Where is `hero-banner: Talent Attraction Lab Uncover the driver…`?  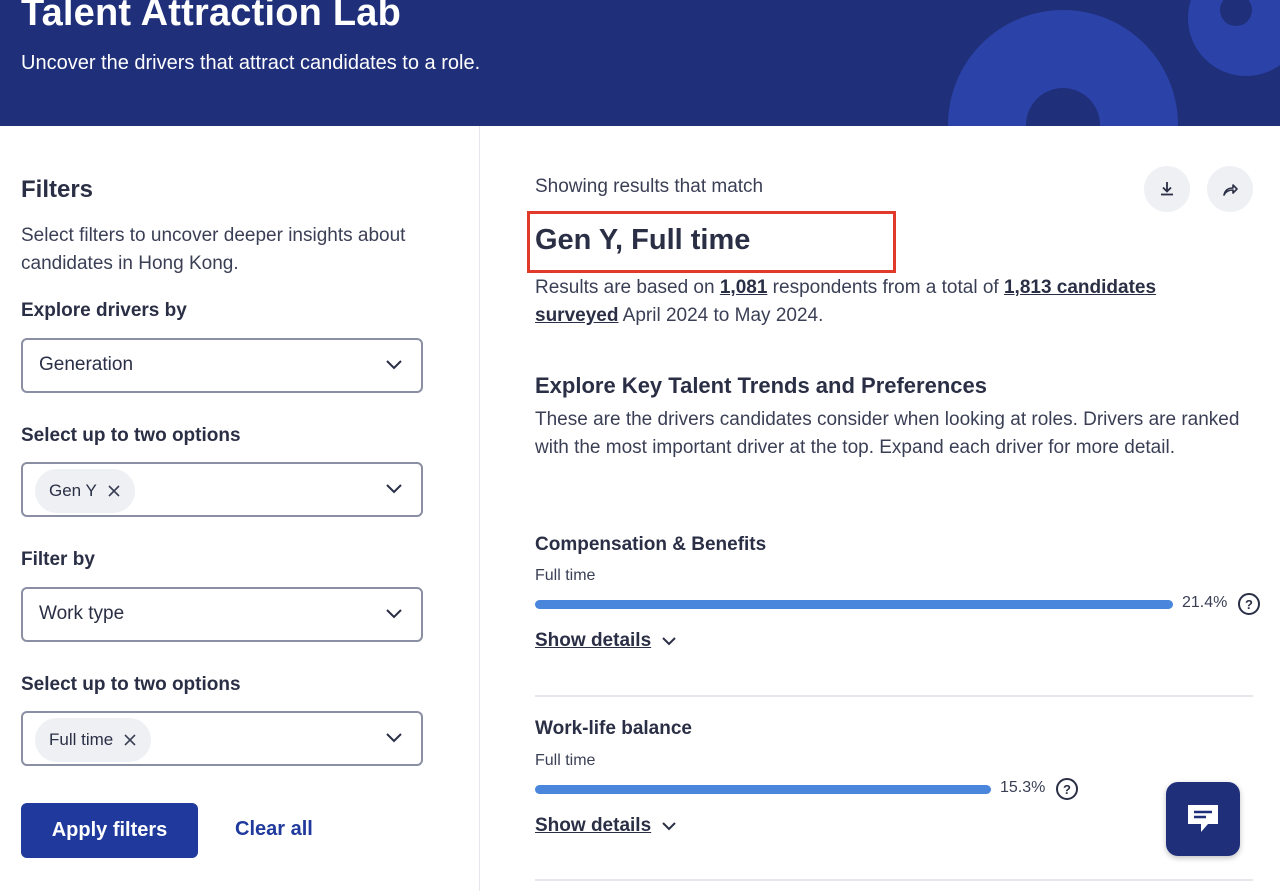
hero-banner: Talent Attraction Lab Uncover the driver… is located at coordinates (640, 63).